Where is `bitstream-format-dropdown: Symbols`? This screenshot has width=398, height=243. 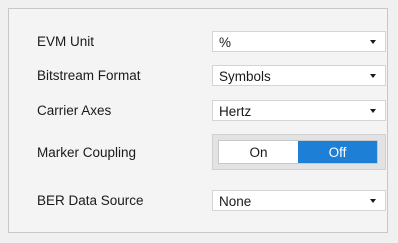 bitstream-format-dropdown: Symbols is located at coordinates (299, 75).